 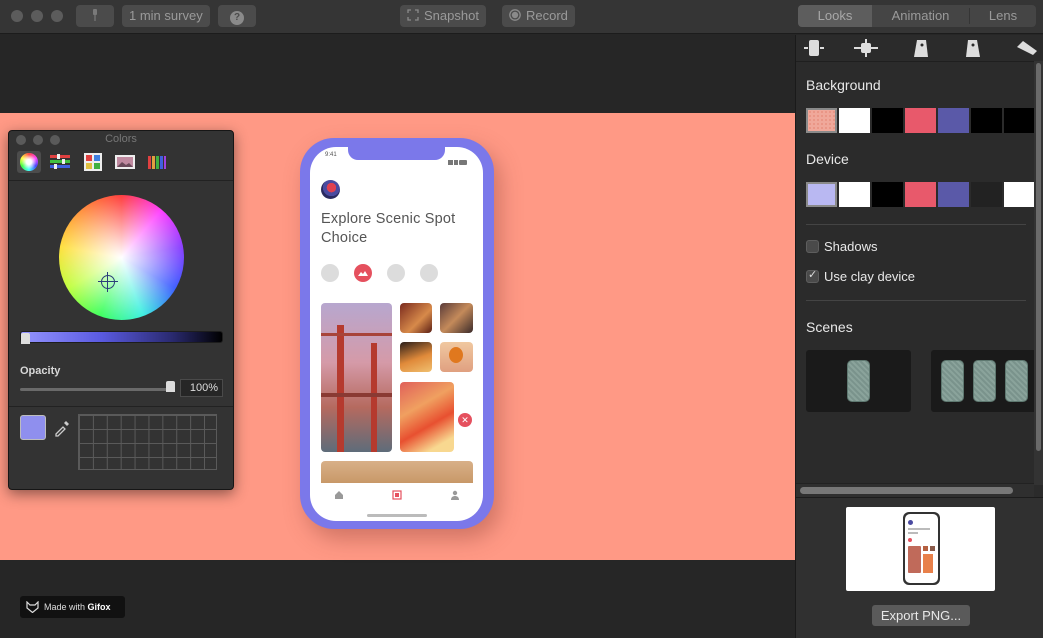 I want to click on home-indicator, so click(x=397, y=515).